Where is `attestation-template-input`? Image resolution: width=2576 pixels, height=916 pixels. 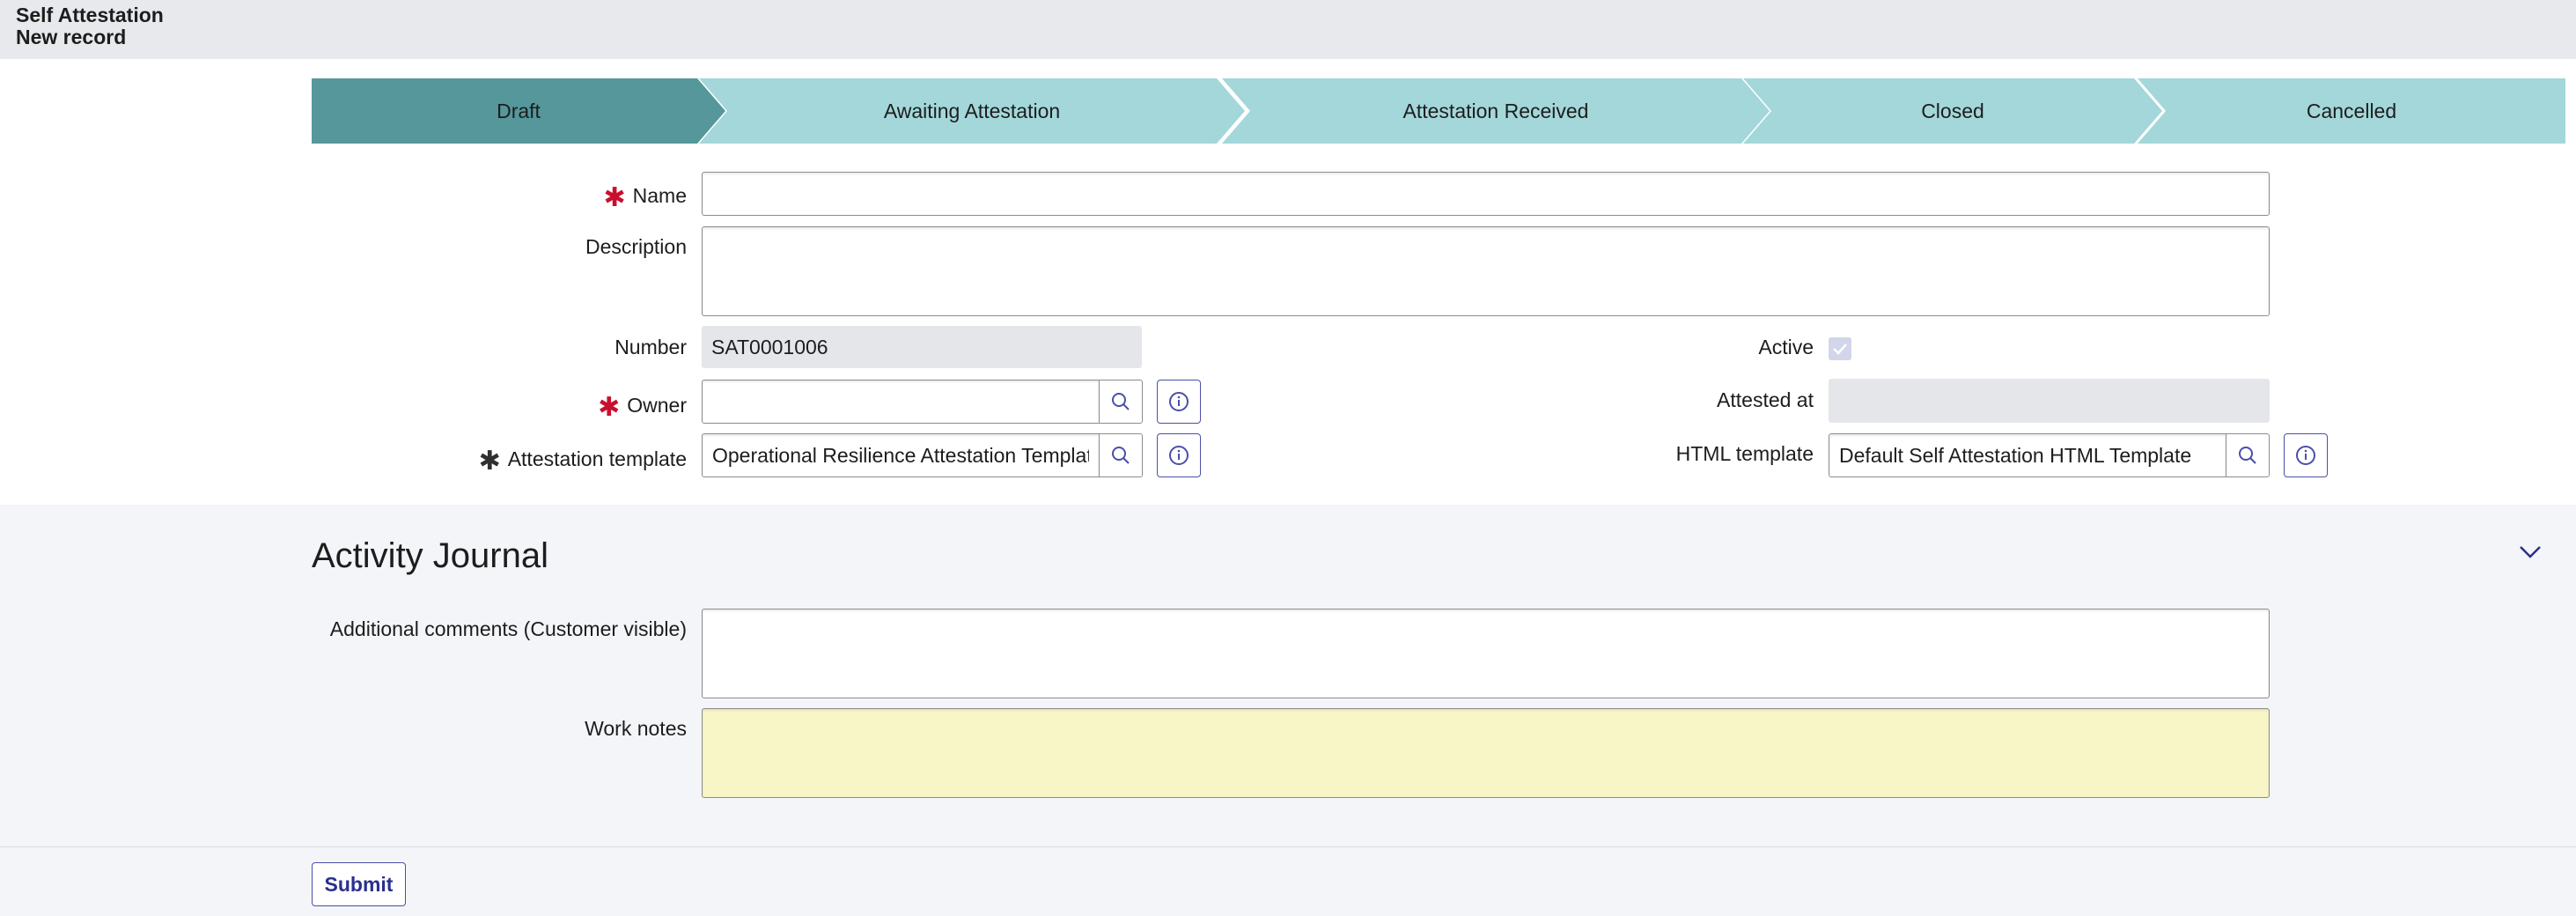 attestation-template-input is located at coordinates (901, 455).